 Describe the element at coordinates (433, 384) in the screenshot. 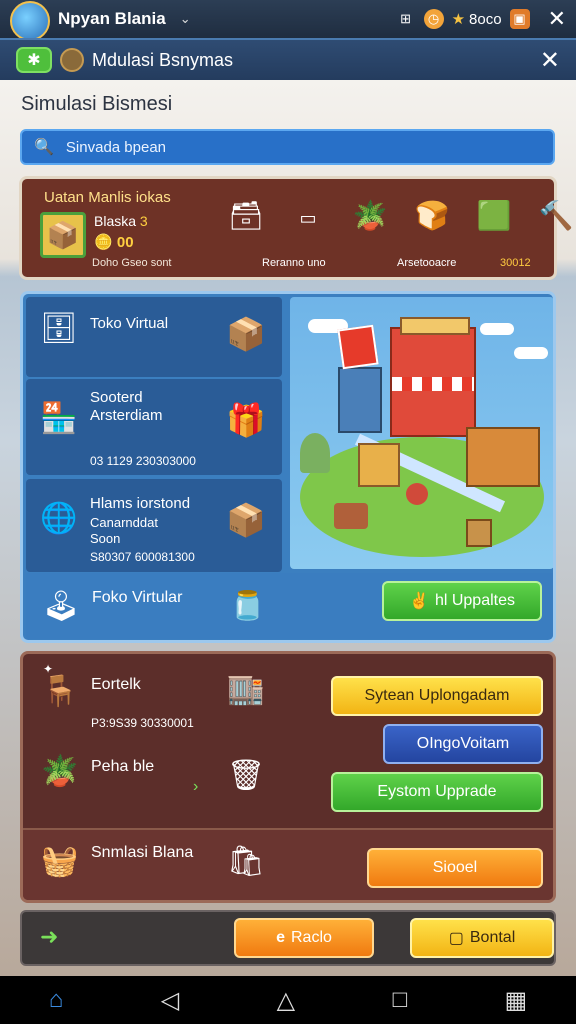

I see `store-awning` at that location.